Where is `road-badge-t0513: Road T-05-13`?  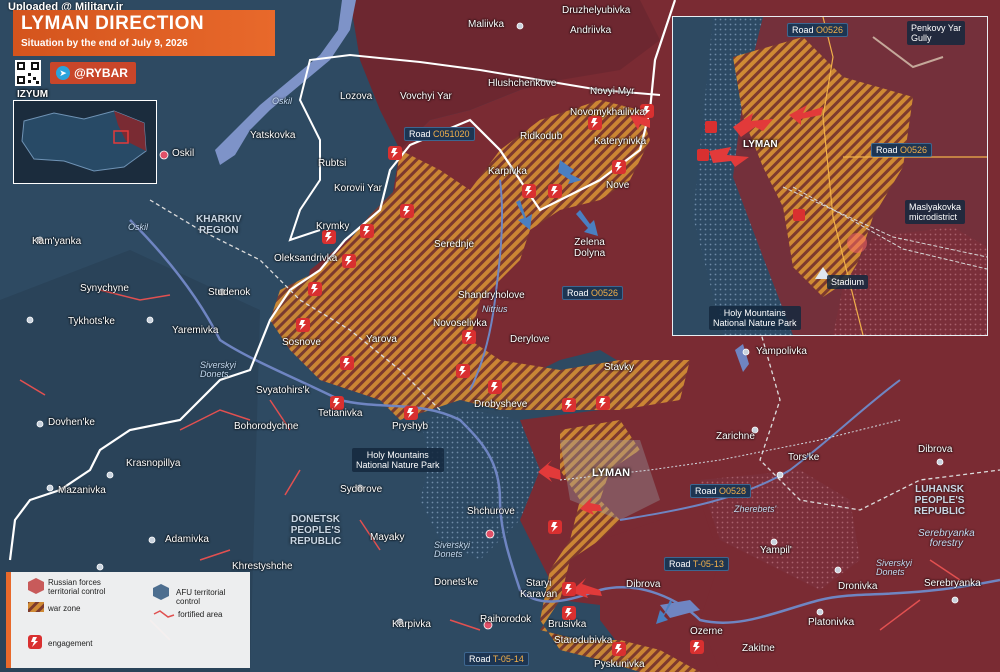 road-badge-t0513: Road T-05-13 is located at coordinates (696, 564).